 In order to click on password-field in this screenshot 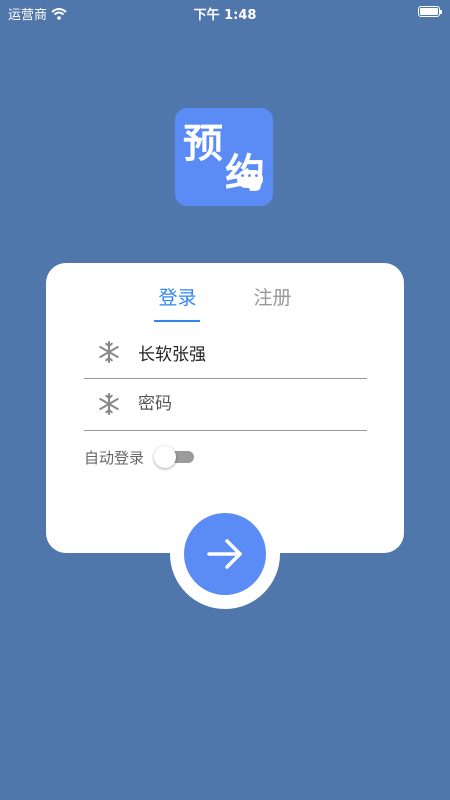, I will do `click(225, 404)`.